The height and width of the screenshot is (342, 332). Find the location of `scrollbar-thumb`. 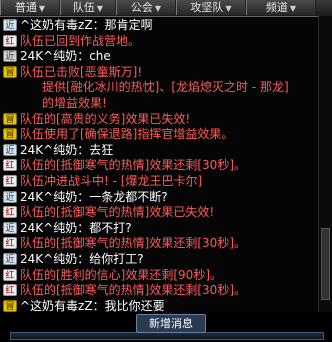

scrollbar-thumb is located at coordinates (325, 264).